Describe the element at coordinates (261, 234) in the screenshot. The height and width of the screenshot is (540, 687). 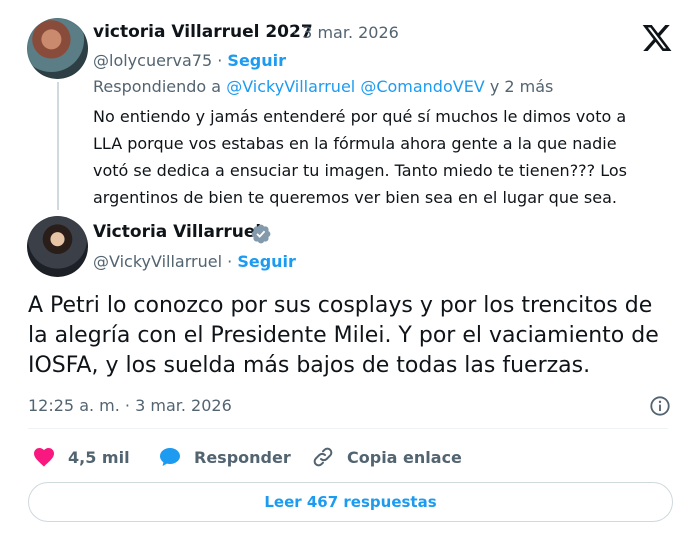
I see `verified-badge-icon` at that location.